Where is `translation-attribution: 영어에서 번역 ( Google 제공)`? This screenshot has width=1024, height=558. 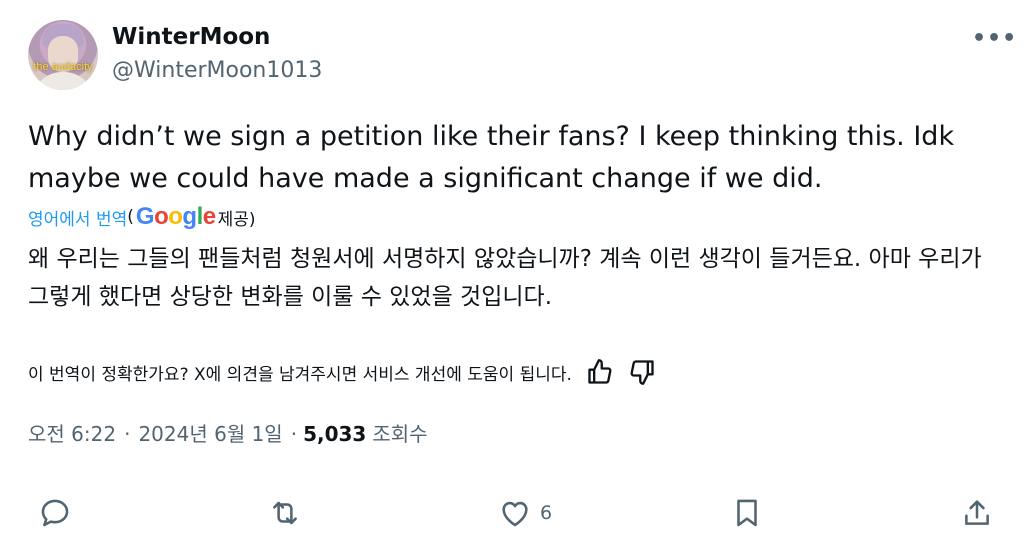
translation-attribution: 영어에서 번역 ( Google 제공) is located at coordinates (142, 217).